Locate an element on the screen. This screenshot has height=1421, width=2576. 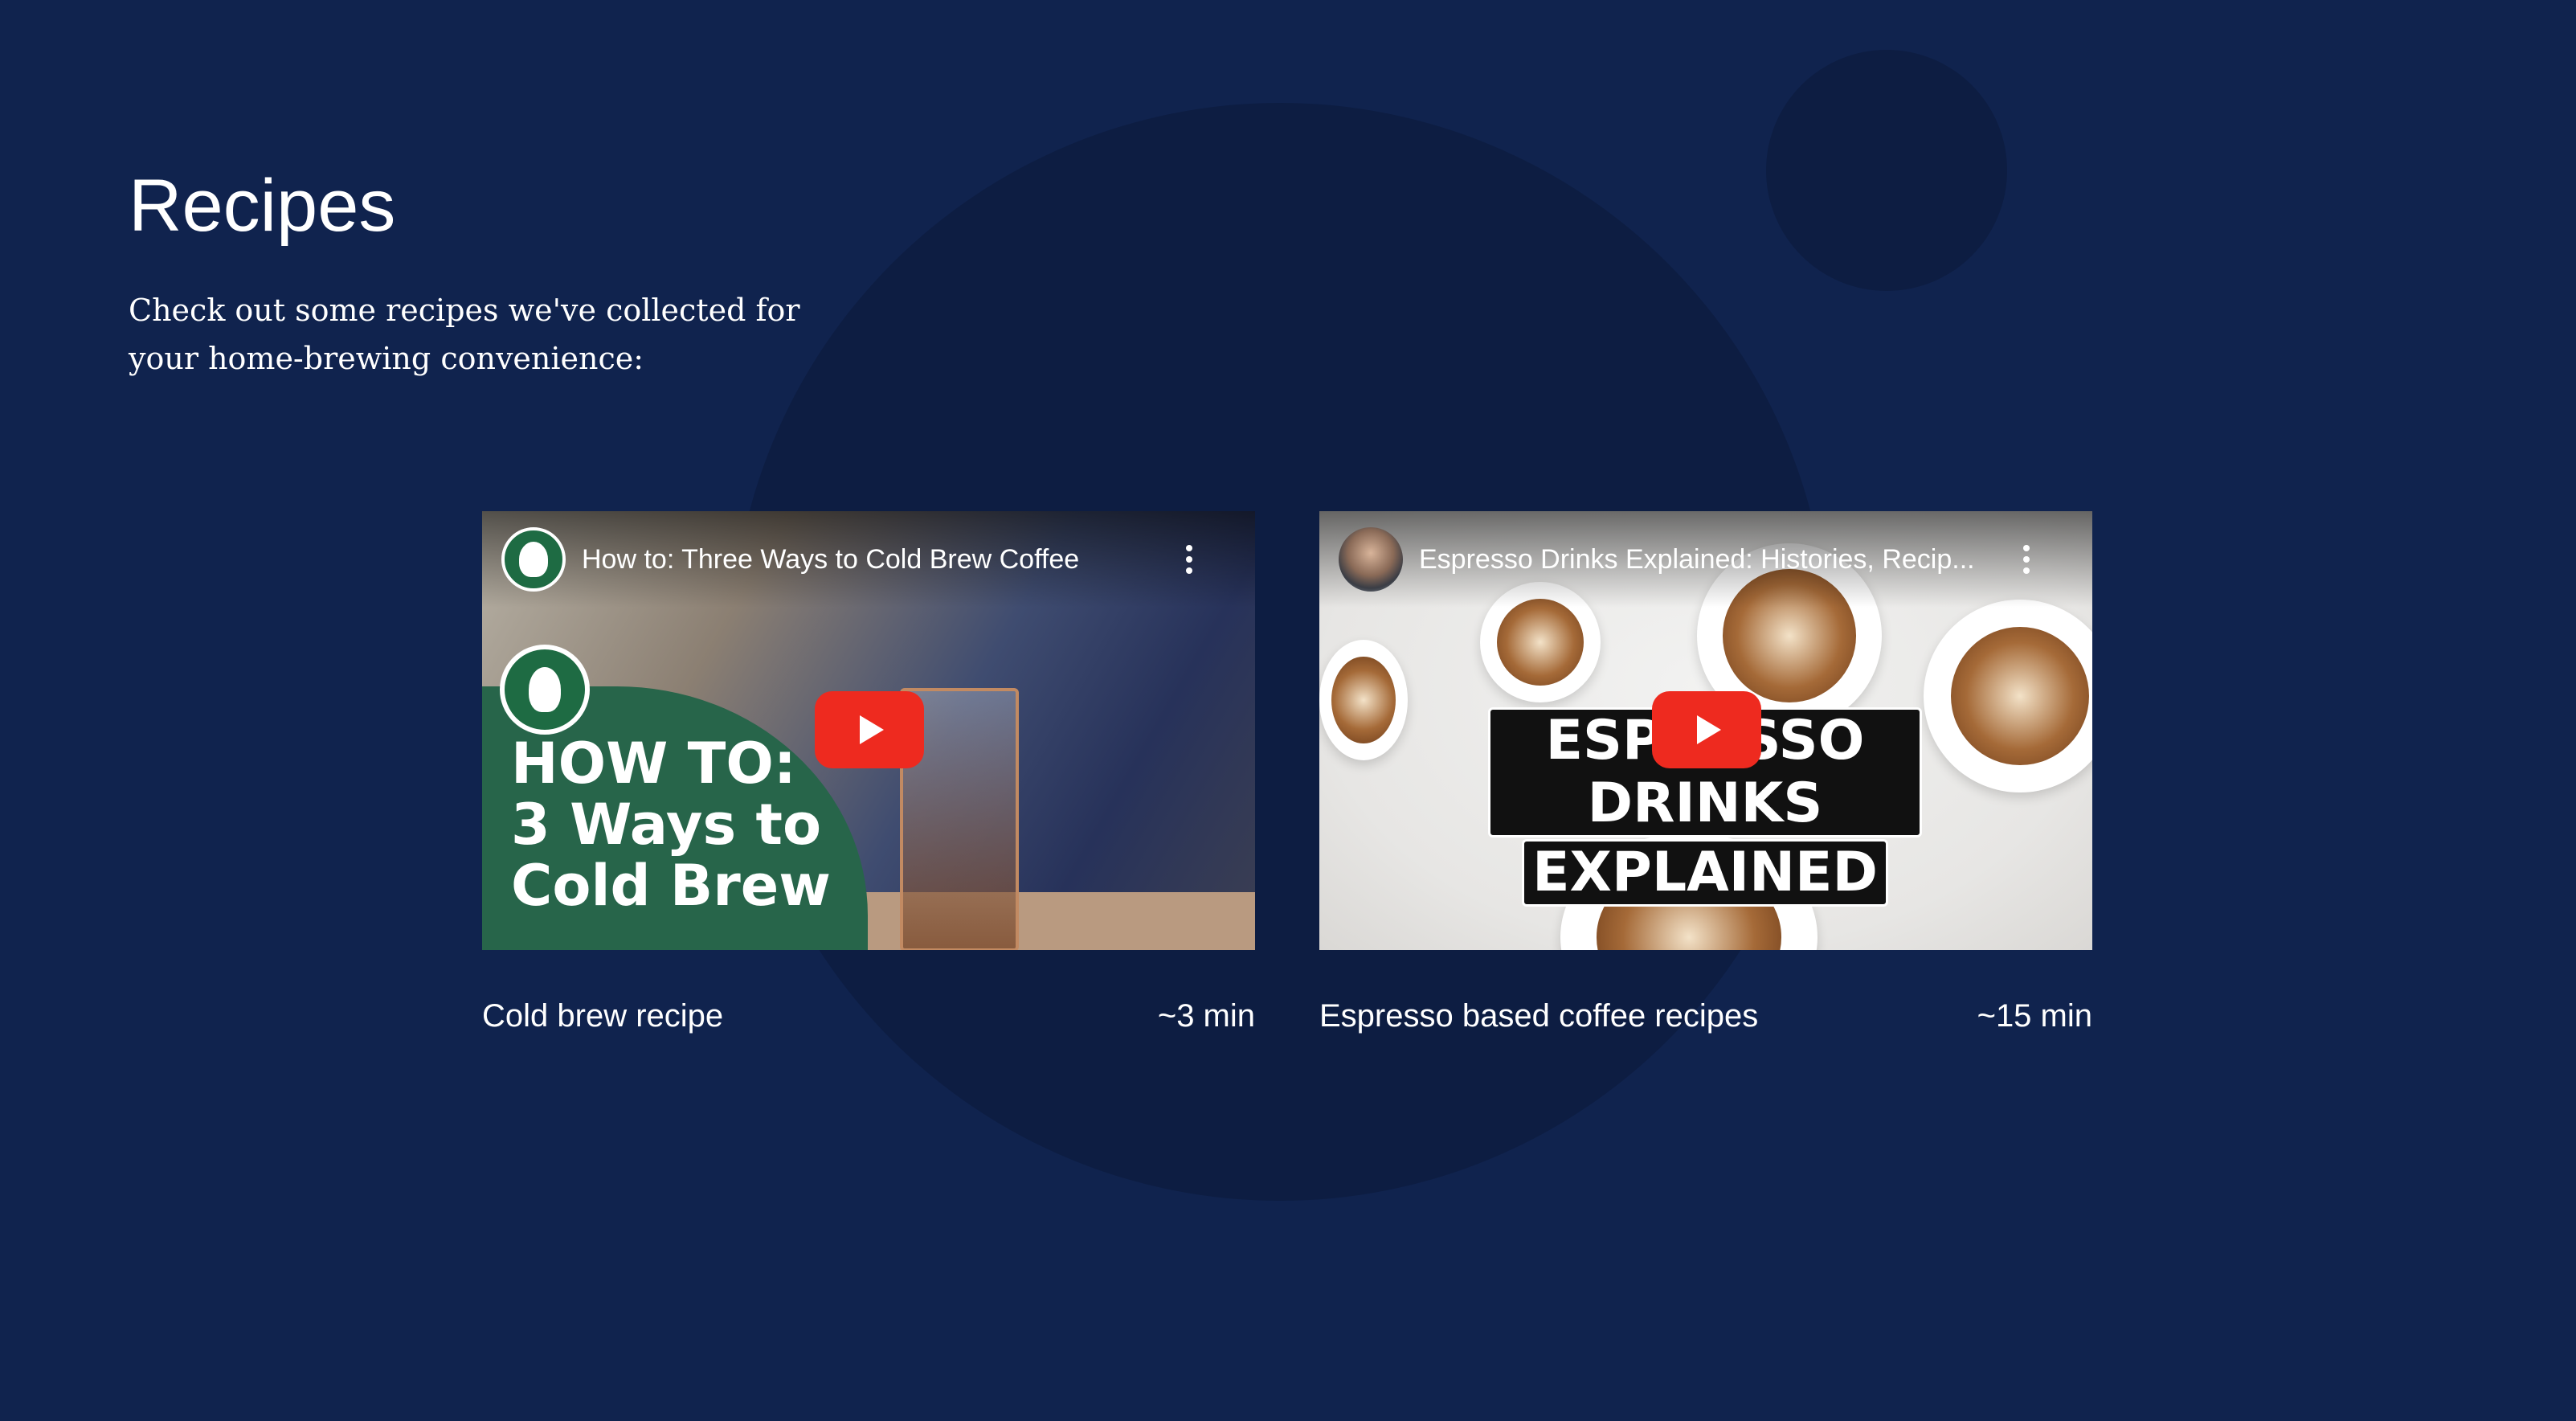
starbucks-logo-icon is located at coordinates (545, 690).